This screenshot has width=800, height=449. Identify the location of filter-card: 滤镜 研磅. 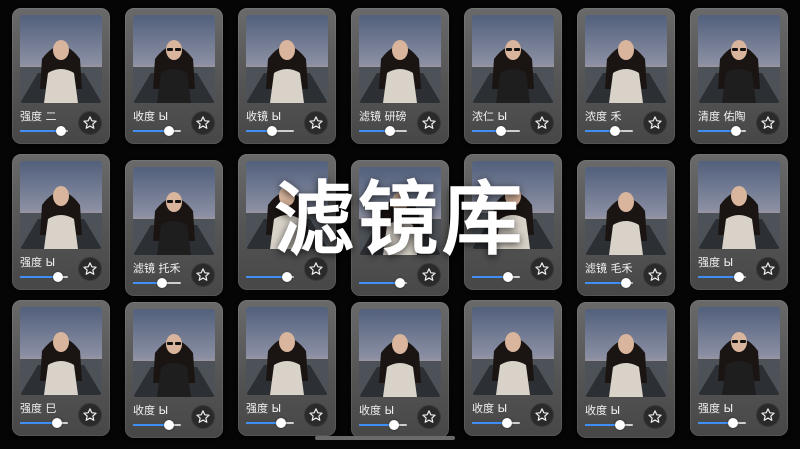
(400, 76).